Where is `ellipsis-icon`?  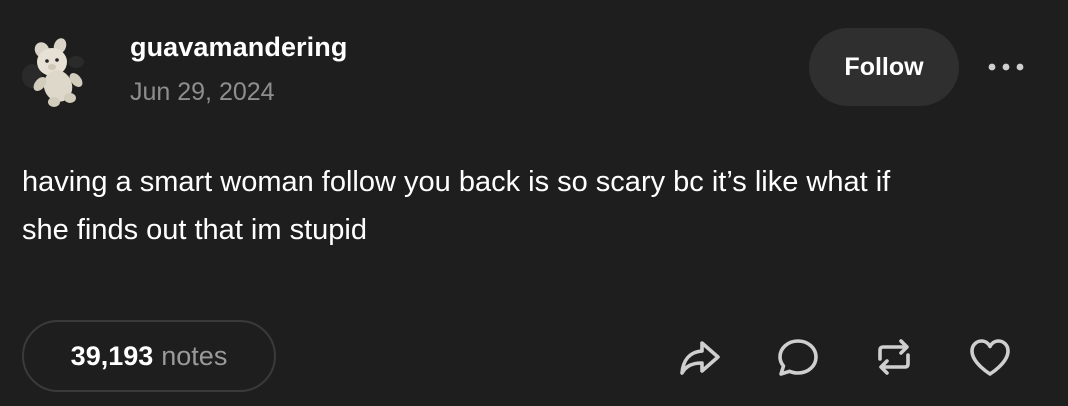 ellipsis-icon is located at coordinates (1006, 67).